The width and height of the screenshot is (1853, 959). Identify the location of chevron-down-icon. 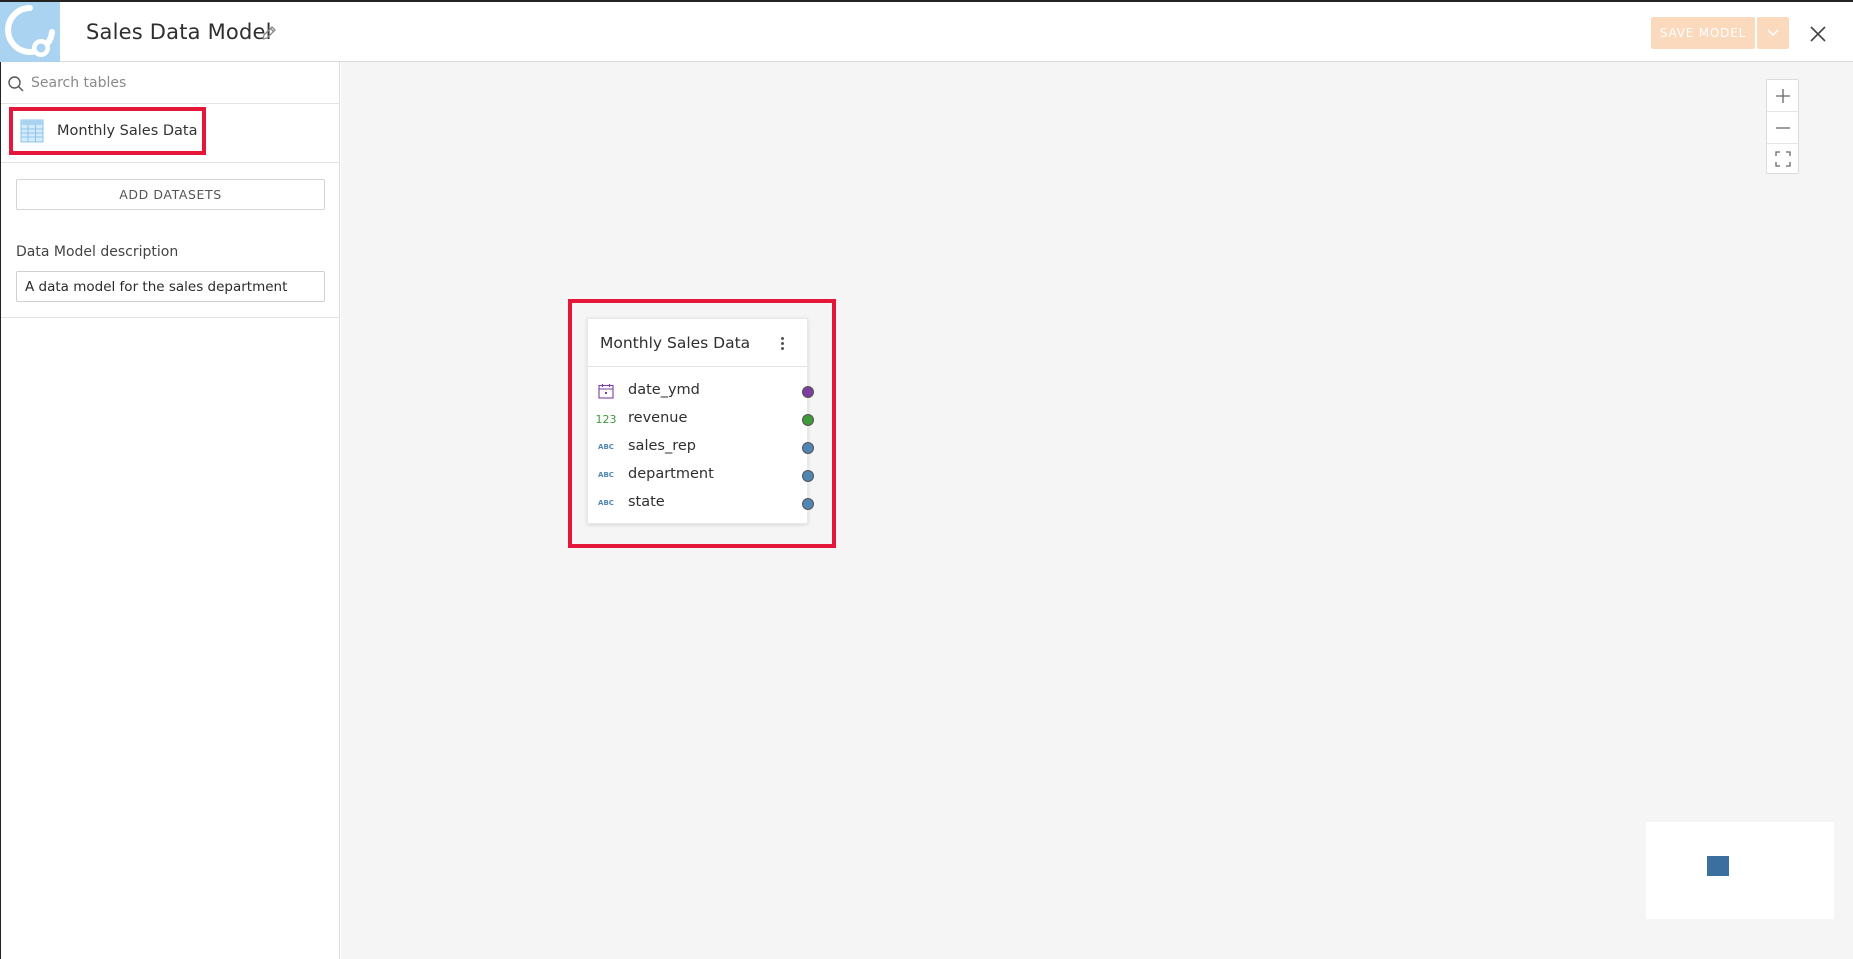
(1773, 33).